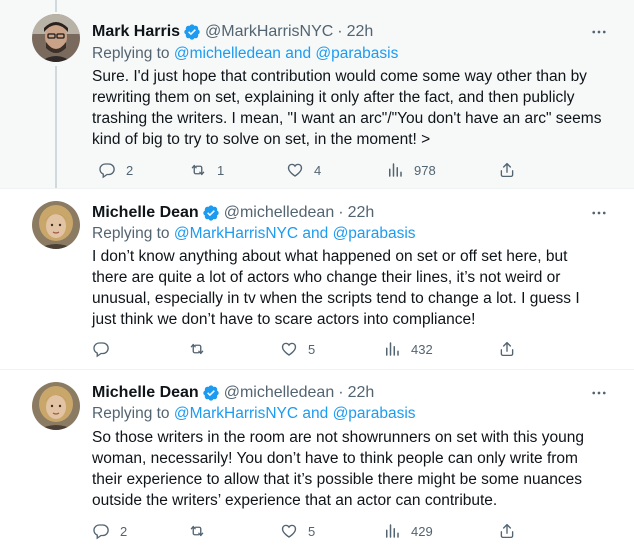 The width and height of the screenshot is (634, 552). I want to click on tweet-actions: 5 432, so click(307, 349).